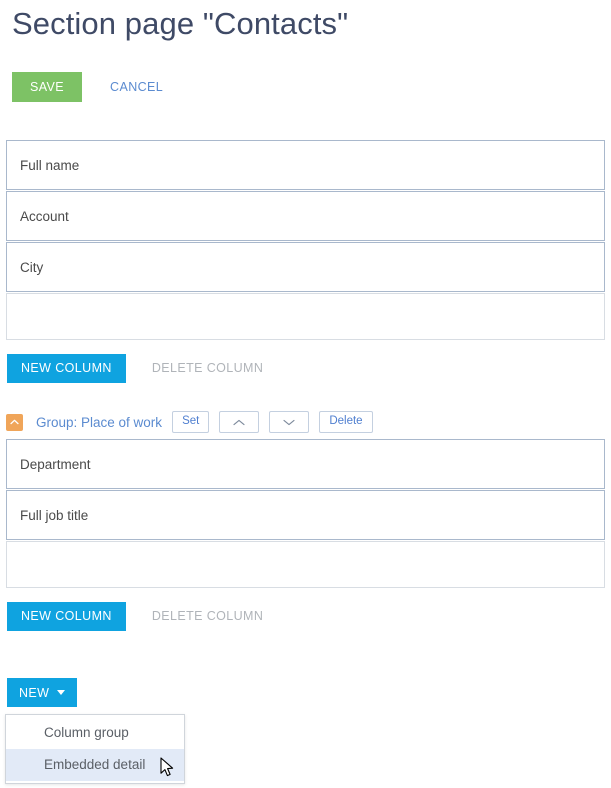 This screenshot has width=611, height=788. What do you see at coordinates (95, 765) in the screenshot?
I see `dropdown-item-embedded-detail: Embedded detail` at bounding box center [95, 765].